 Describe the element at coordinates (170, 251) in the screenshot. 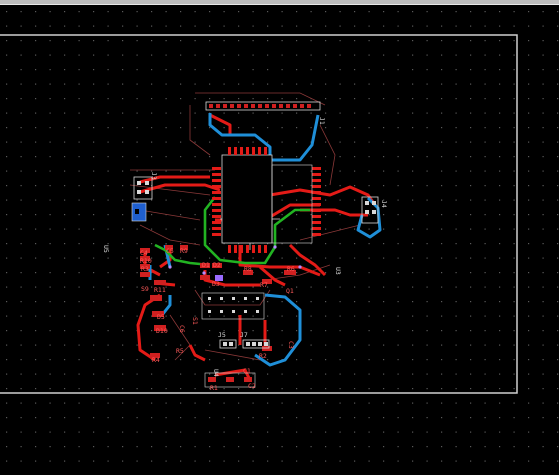

I see `label-c5: C5` at that location.